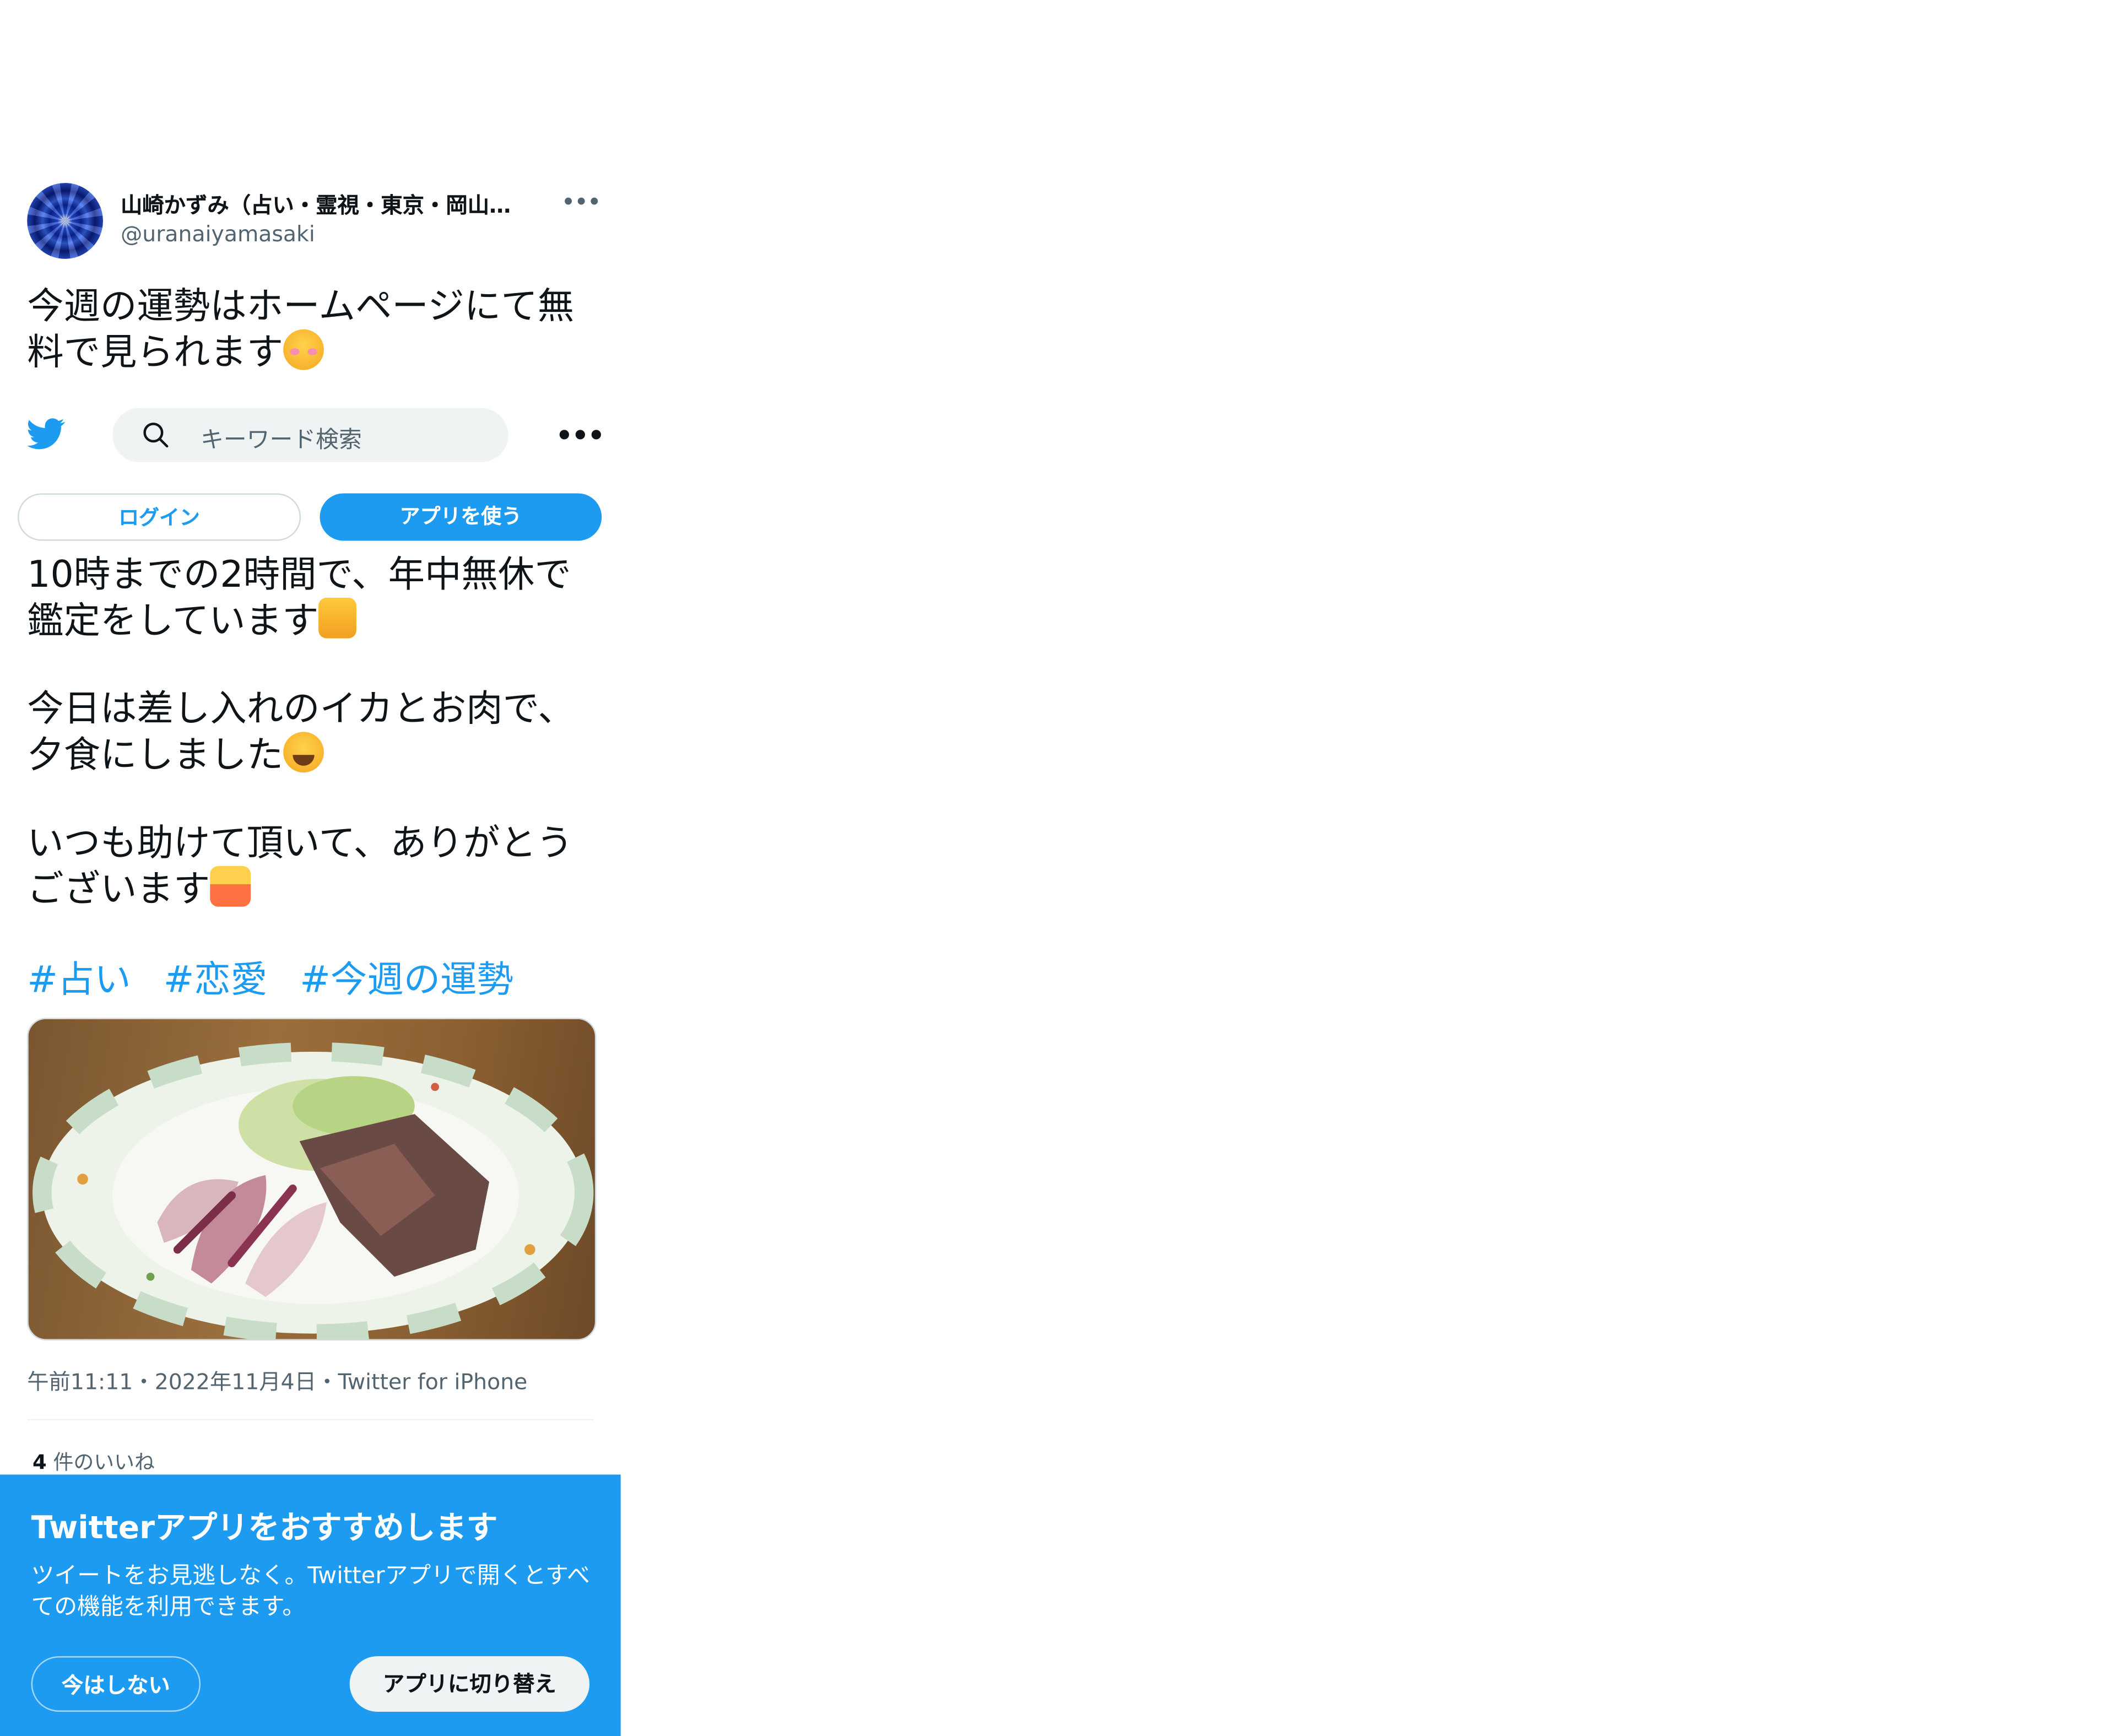 This screenshot has width=2122, height=1736. Describe the element at coordinates (116, 1684) in the screenshot. I see `not-now-button: 今はしない` at that location.